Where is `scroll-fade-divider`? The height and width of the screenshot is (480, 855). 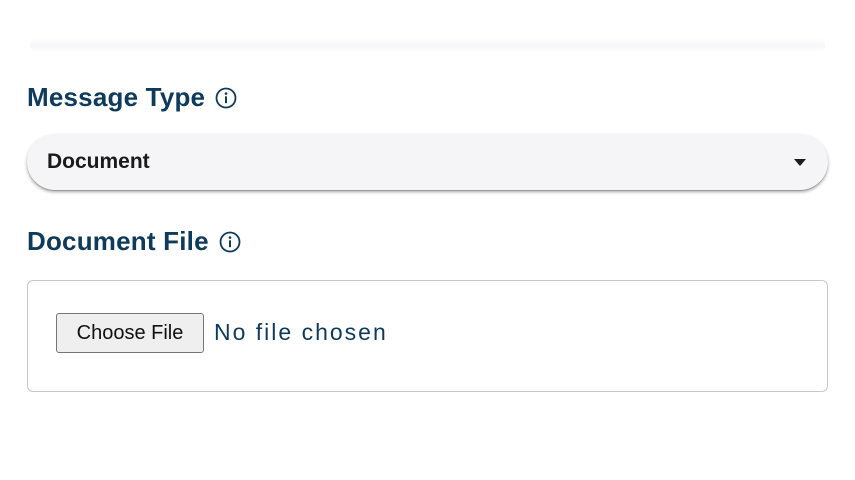
scroll-fade-divider is located at coordinates (427, 45).